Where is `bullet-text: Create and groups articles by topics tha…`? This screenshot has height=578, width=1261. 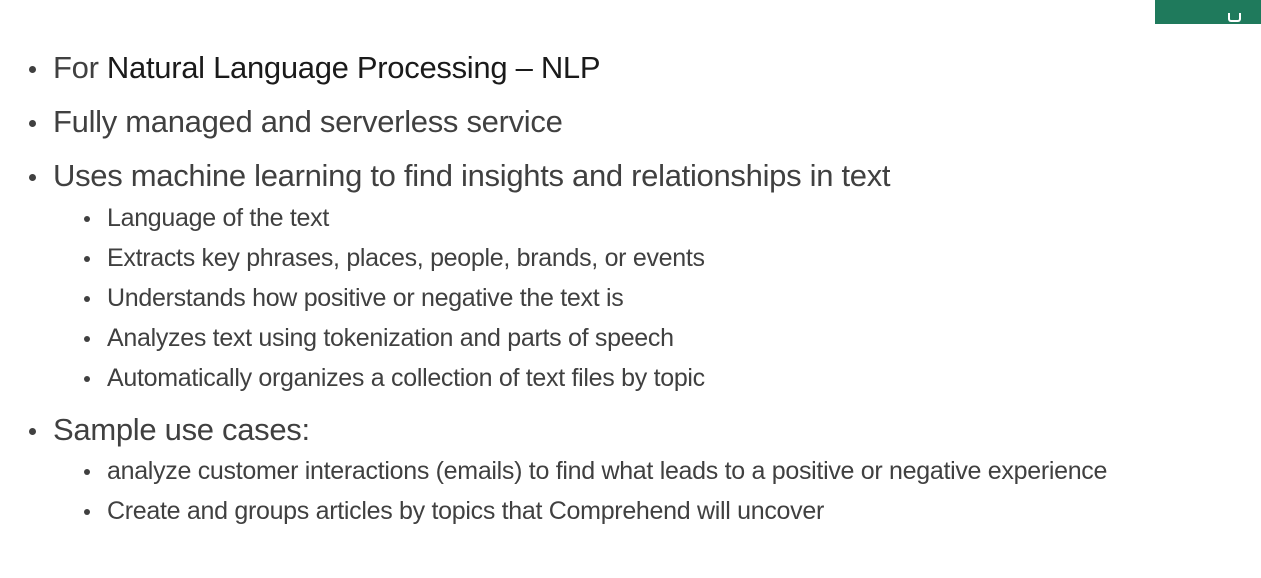
bullet-text: Create and groups articles by topics tha… is located at coordinates (465, 511).